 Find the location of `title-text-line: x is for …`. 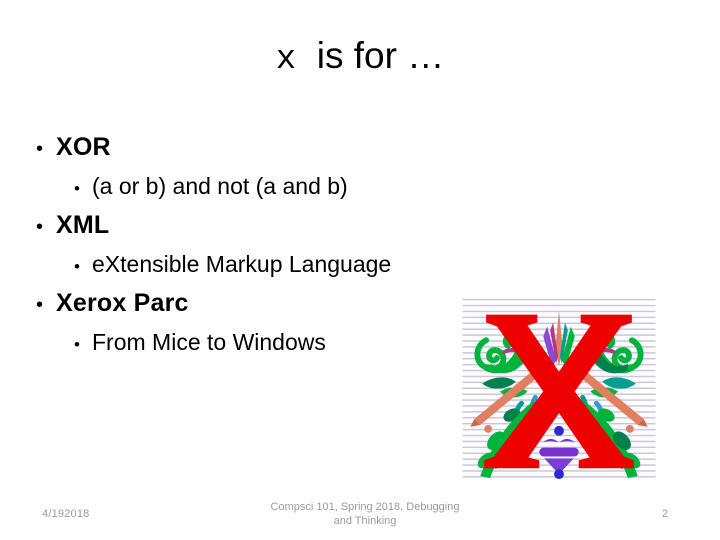

title-text-line: x is for … is located at coordinates (360, 58).